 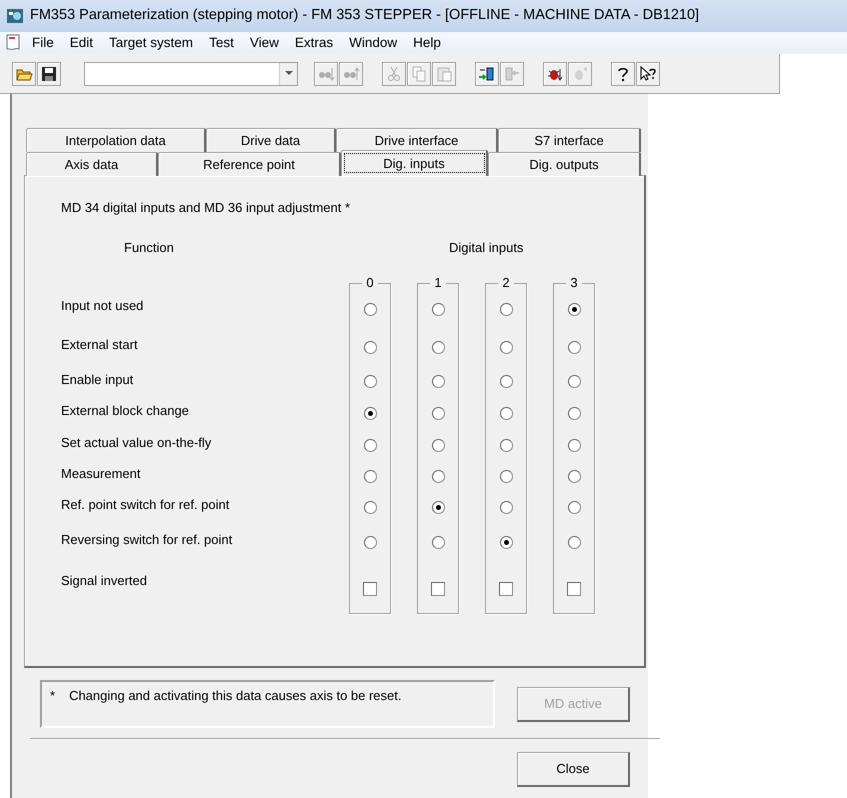 I want to click on menu-item: Target system, so click(x=151, y=43).